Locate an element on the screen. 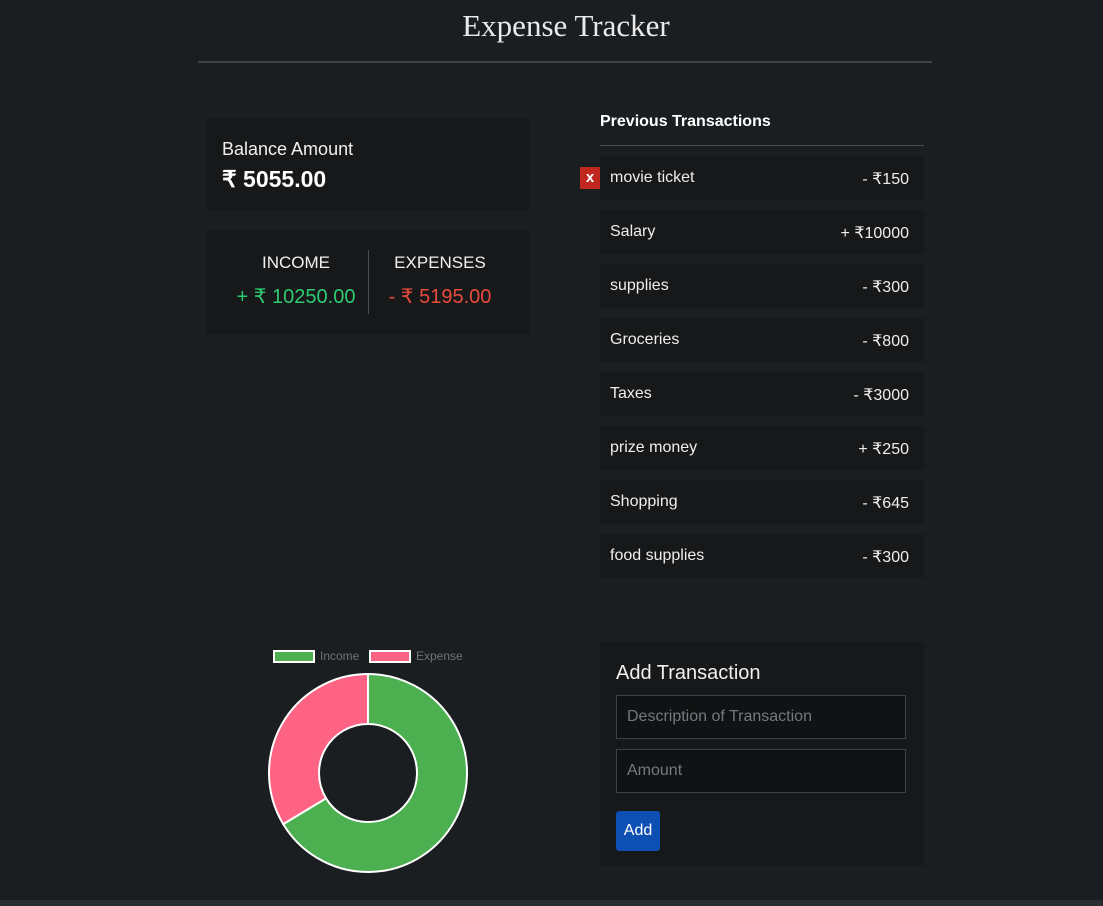 The height and width of the screenshot is (906, 1103). balance-card: Balance Amount ₹ 5055.00 is located at coordinates (368, 165).